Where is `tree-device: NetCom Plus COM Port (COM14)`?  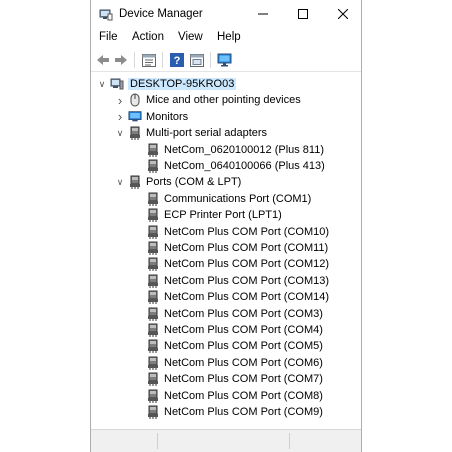 tree-device: NetCom Plus COM Port (COM14) is located at coordinates (231, 297).